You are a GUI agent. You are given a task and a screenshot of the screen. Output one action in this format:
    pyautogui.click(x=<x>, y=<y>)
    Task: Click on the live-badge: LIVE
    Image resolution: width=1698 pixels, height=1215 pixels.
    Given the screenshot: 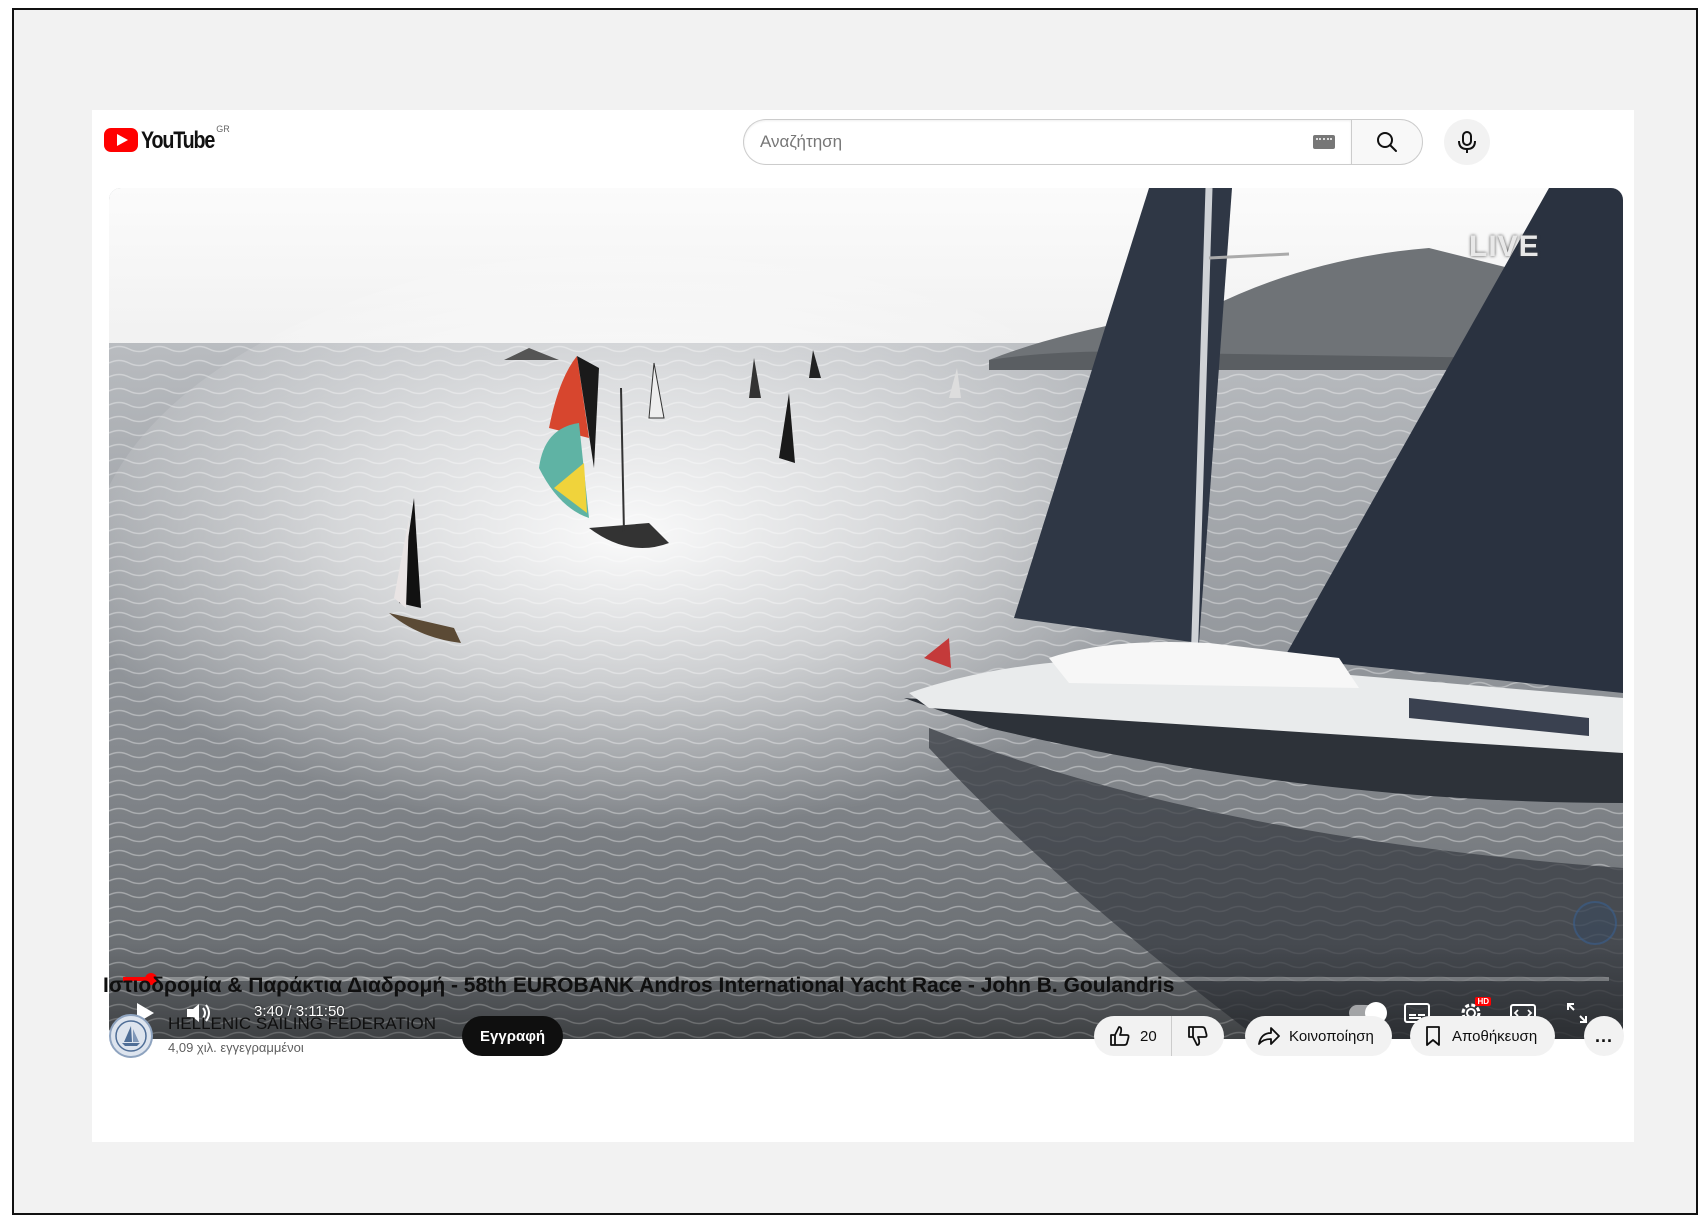 What is the action you would take?
    pyautogui.click(x=1504, y=246)
    